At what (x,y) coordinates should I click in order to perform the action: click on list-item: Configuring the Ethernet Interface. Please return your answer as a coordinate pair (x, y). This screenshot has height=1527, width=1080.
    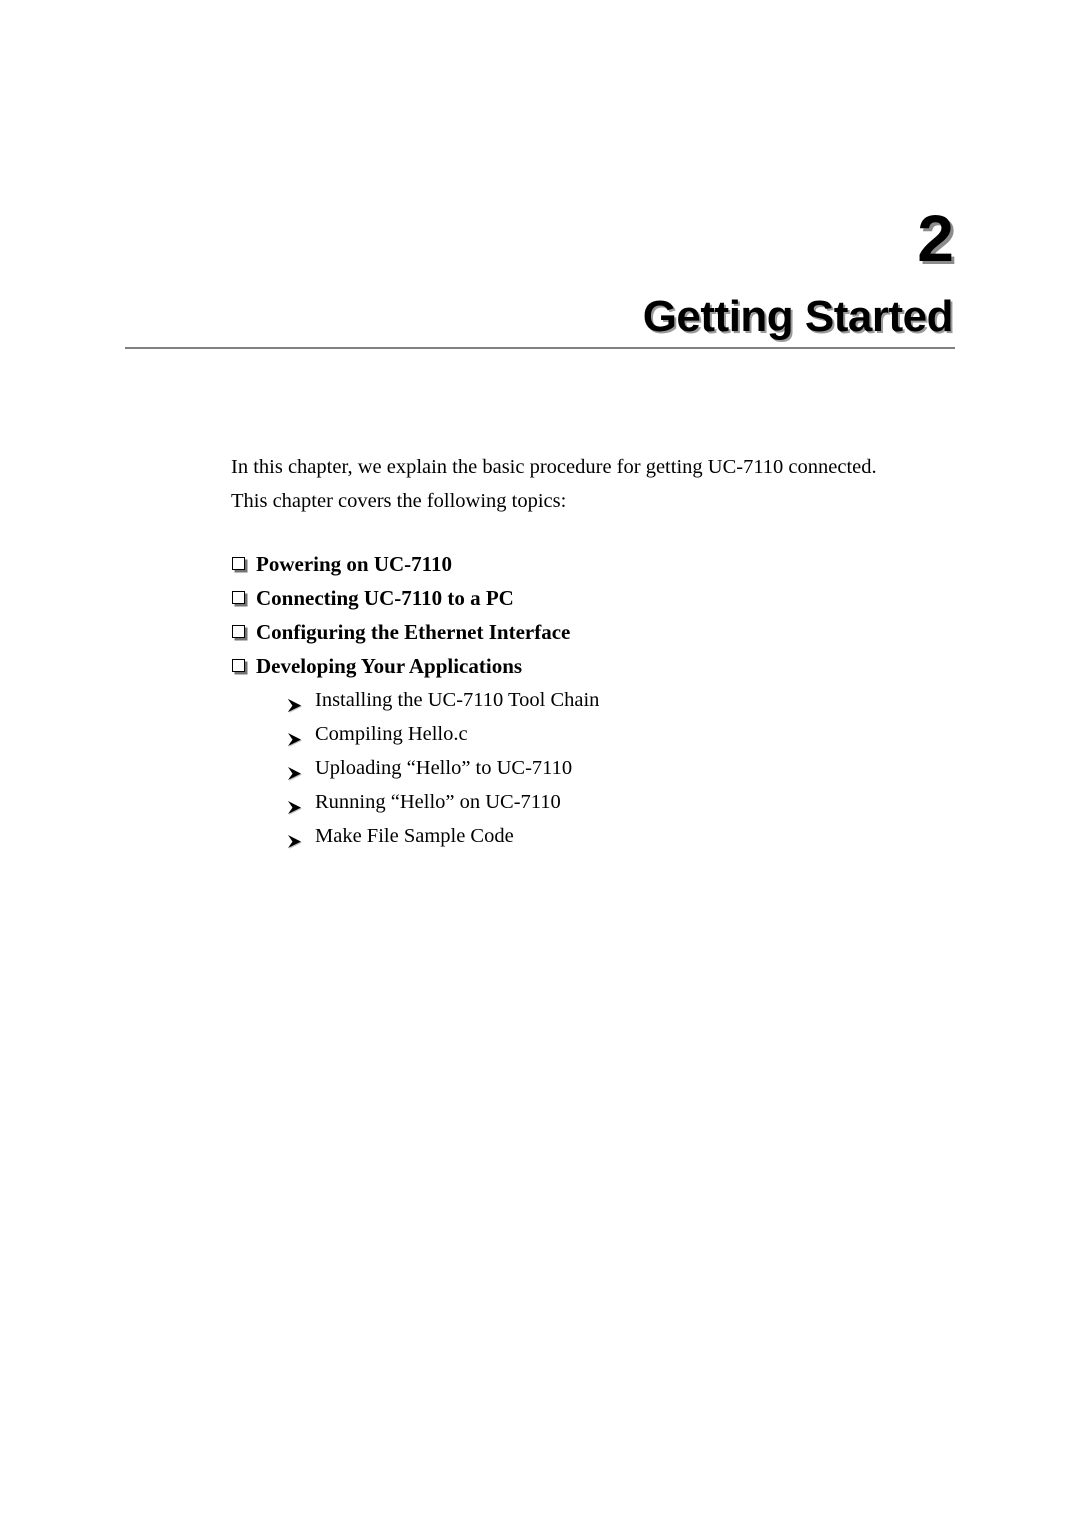
    Looking at the image, I should click on (581, 632).